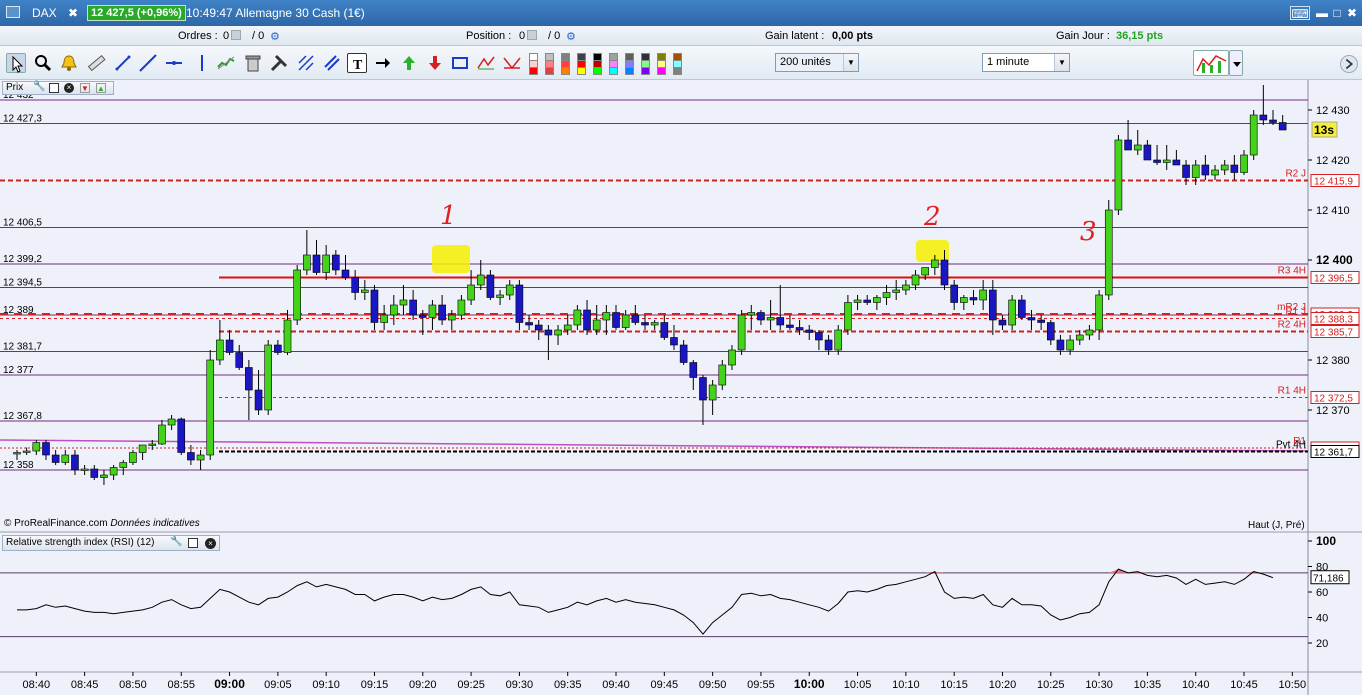  Describe the element at coordinates (512, 63) in the screenshot. I see `pattern-icon` at that location.